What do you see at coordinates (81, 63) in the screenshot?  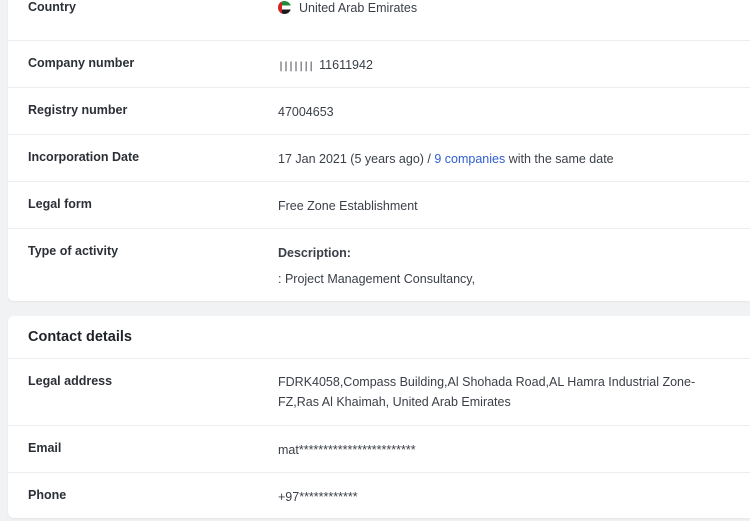 I see `company-number-label: Company number` at bounding box center [81, 63].